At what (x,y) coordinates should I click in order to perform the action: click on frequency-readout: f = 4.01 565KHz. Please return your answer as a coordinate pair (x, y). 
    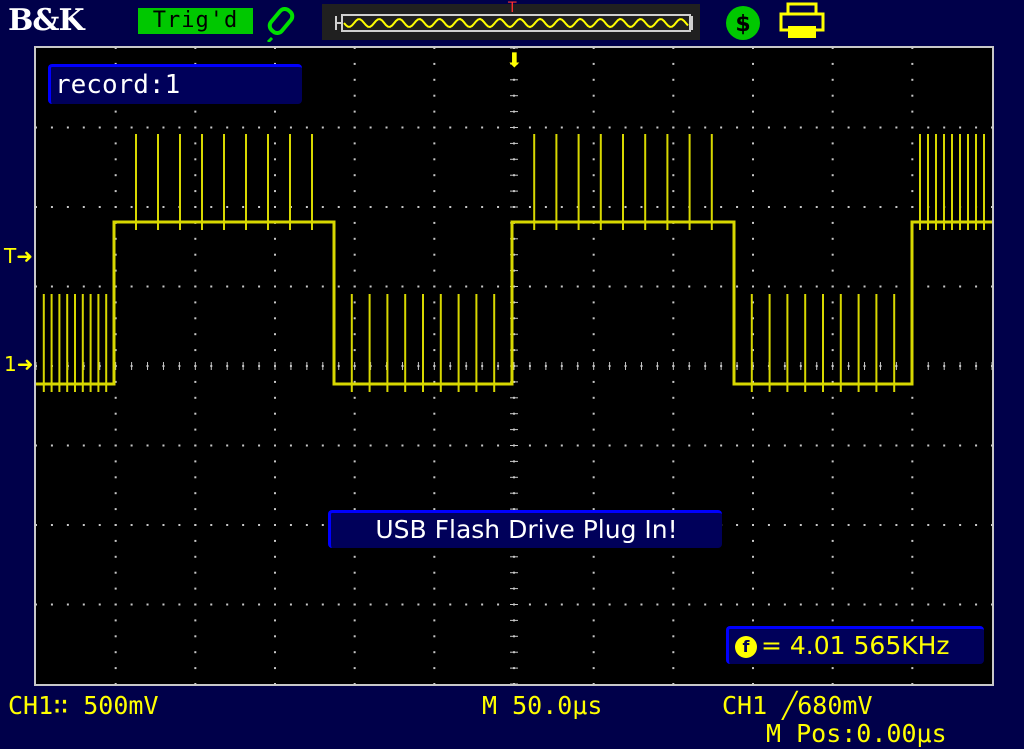
    Looking at the image, I should click on (855, 645).